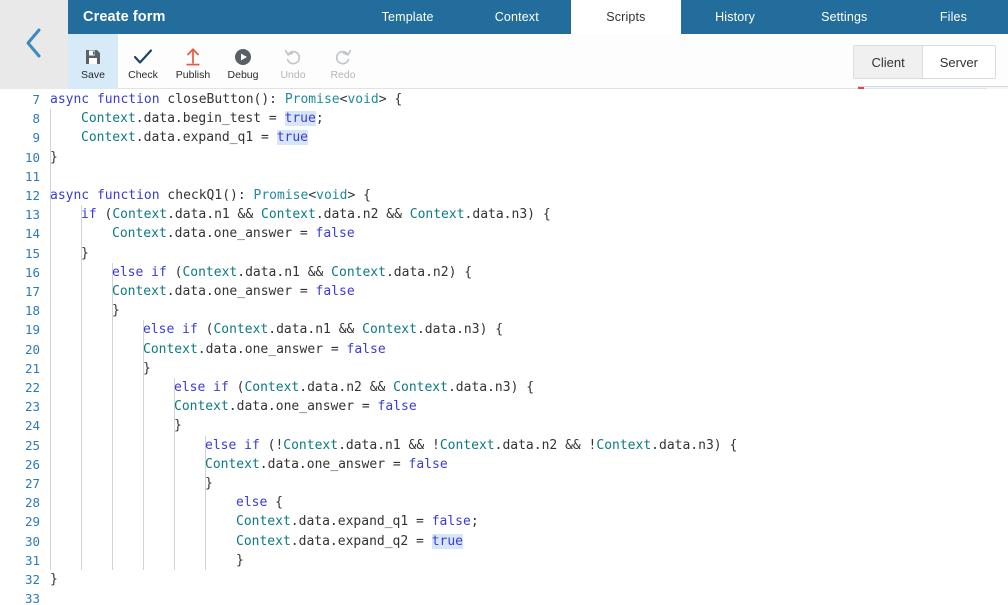 This screenshot has height=605, width=1008. I want to click on line-number: 20, so click(32, 349).